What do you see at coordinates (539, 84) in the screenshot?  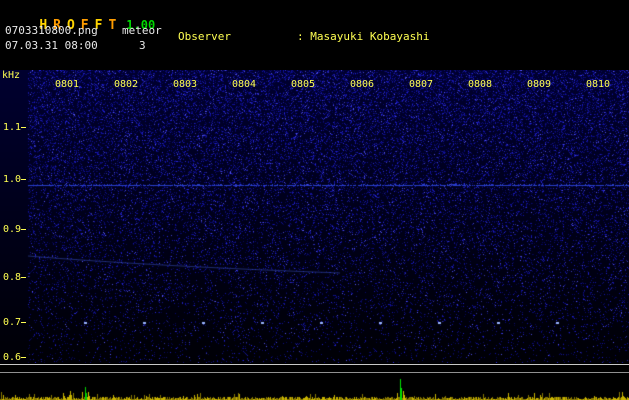 I see `time-label: 0809` at bounding box center [539, 84].